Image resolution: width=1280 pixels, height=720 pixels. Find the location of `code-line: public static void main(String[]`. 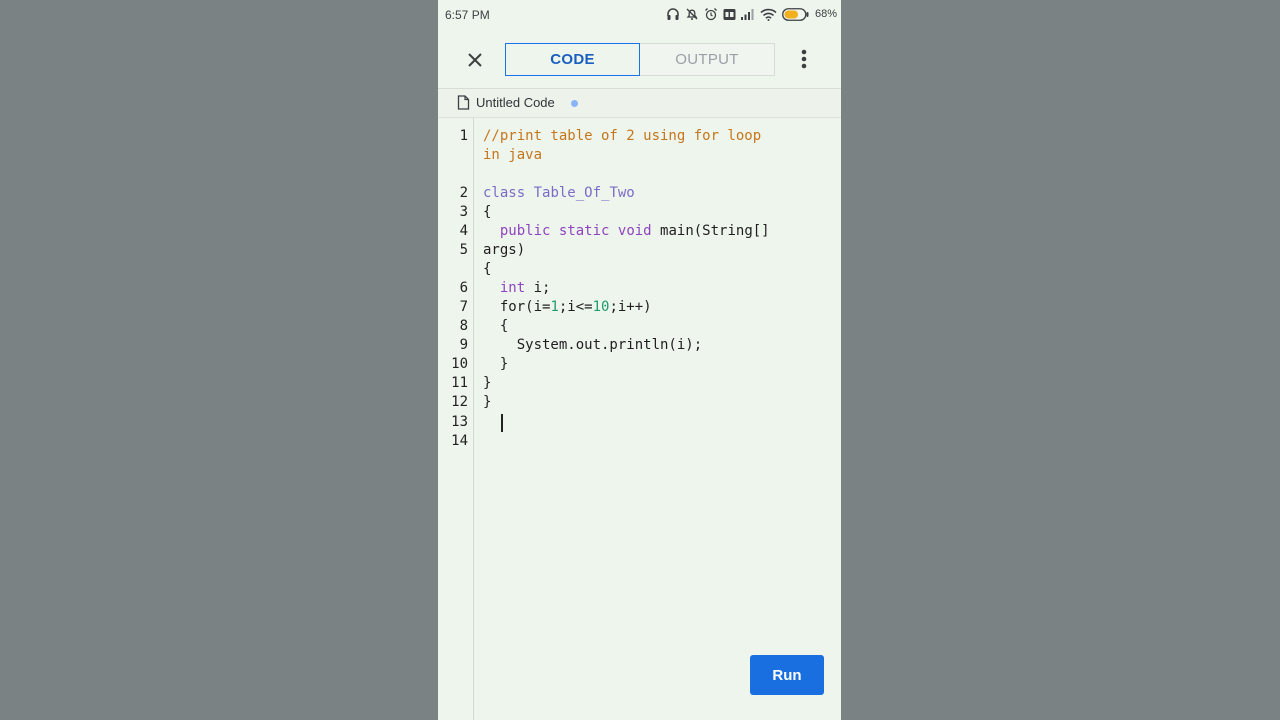

code-line: public static void main(String[] is located at coordinates (634, 231).